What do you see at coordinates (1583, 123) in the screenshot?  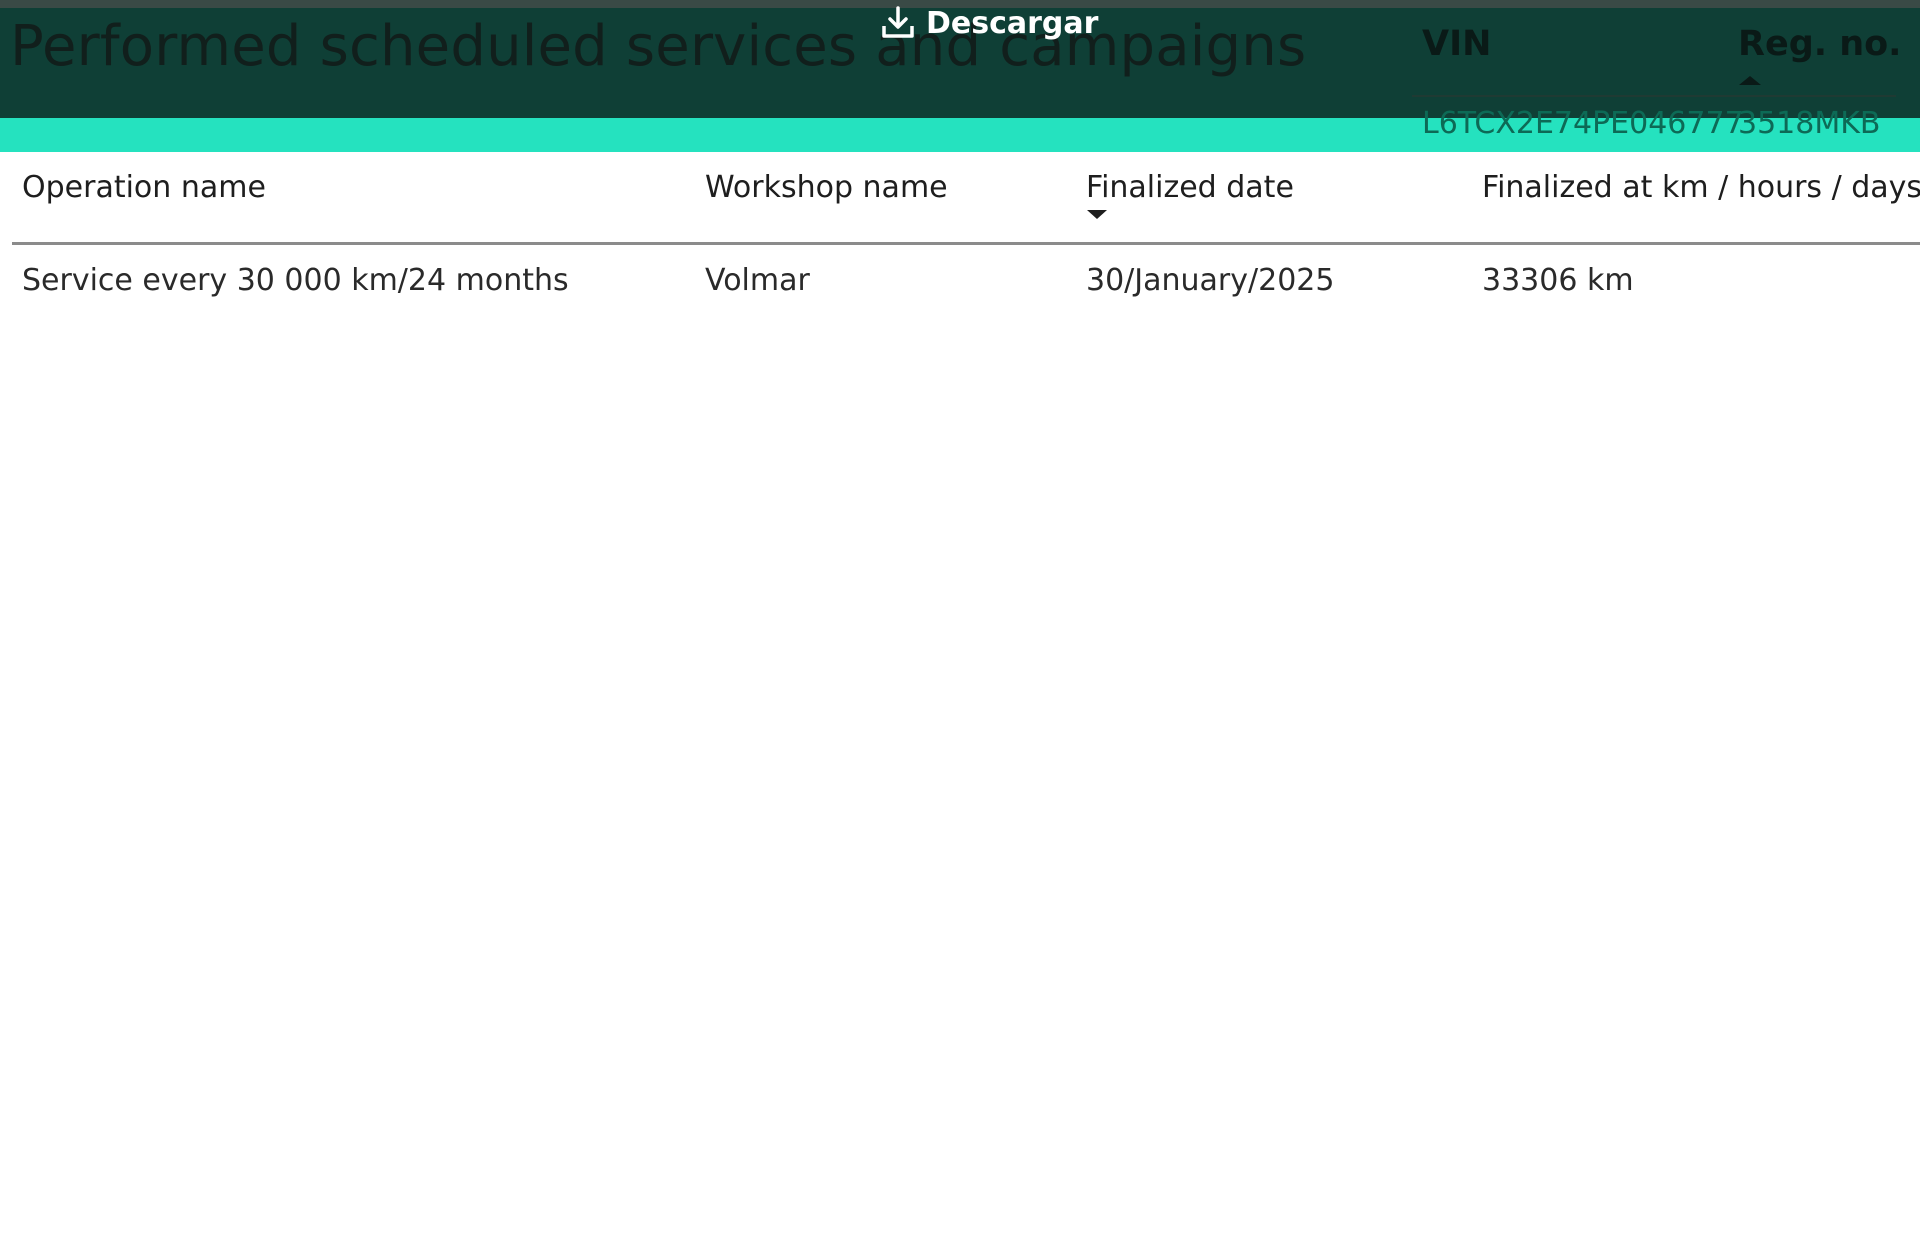 I see `vin-value: L6TCX2E74PE046777` at bounding box center [1583, 123].